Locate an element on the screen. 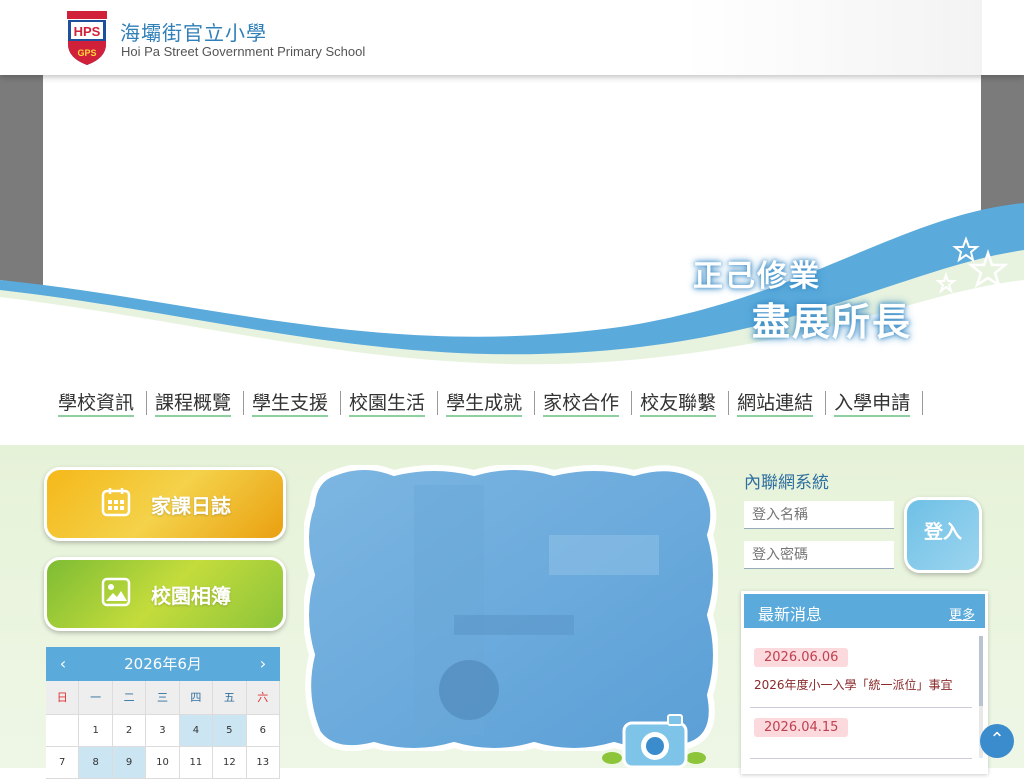  calendar-day: 2 is located at coordinates (129, 731).